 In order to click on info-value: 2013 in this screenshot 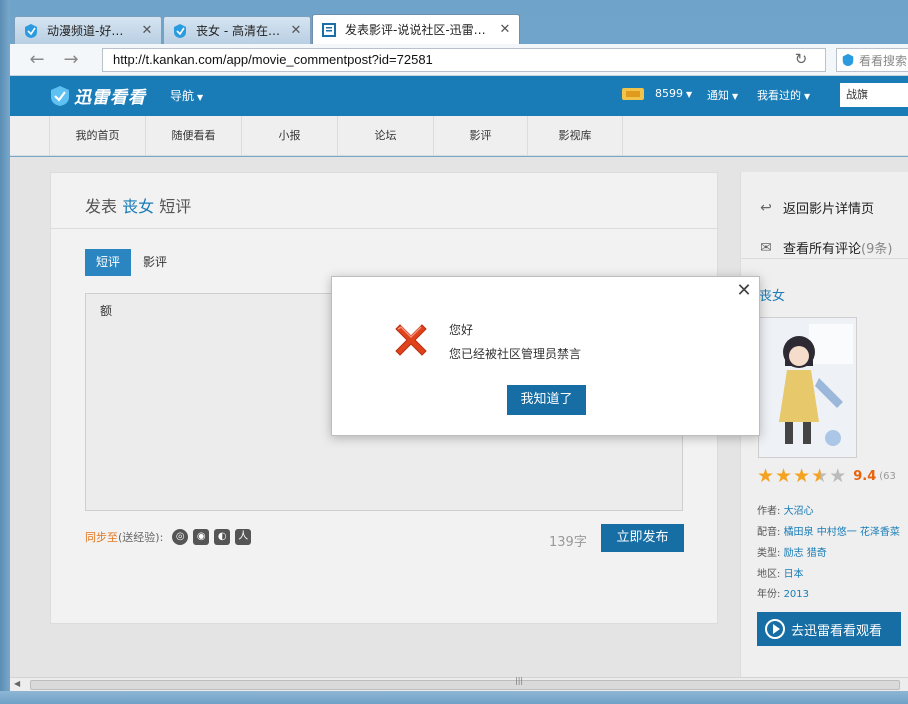, I will do `click(796, 594)`.